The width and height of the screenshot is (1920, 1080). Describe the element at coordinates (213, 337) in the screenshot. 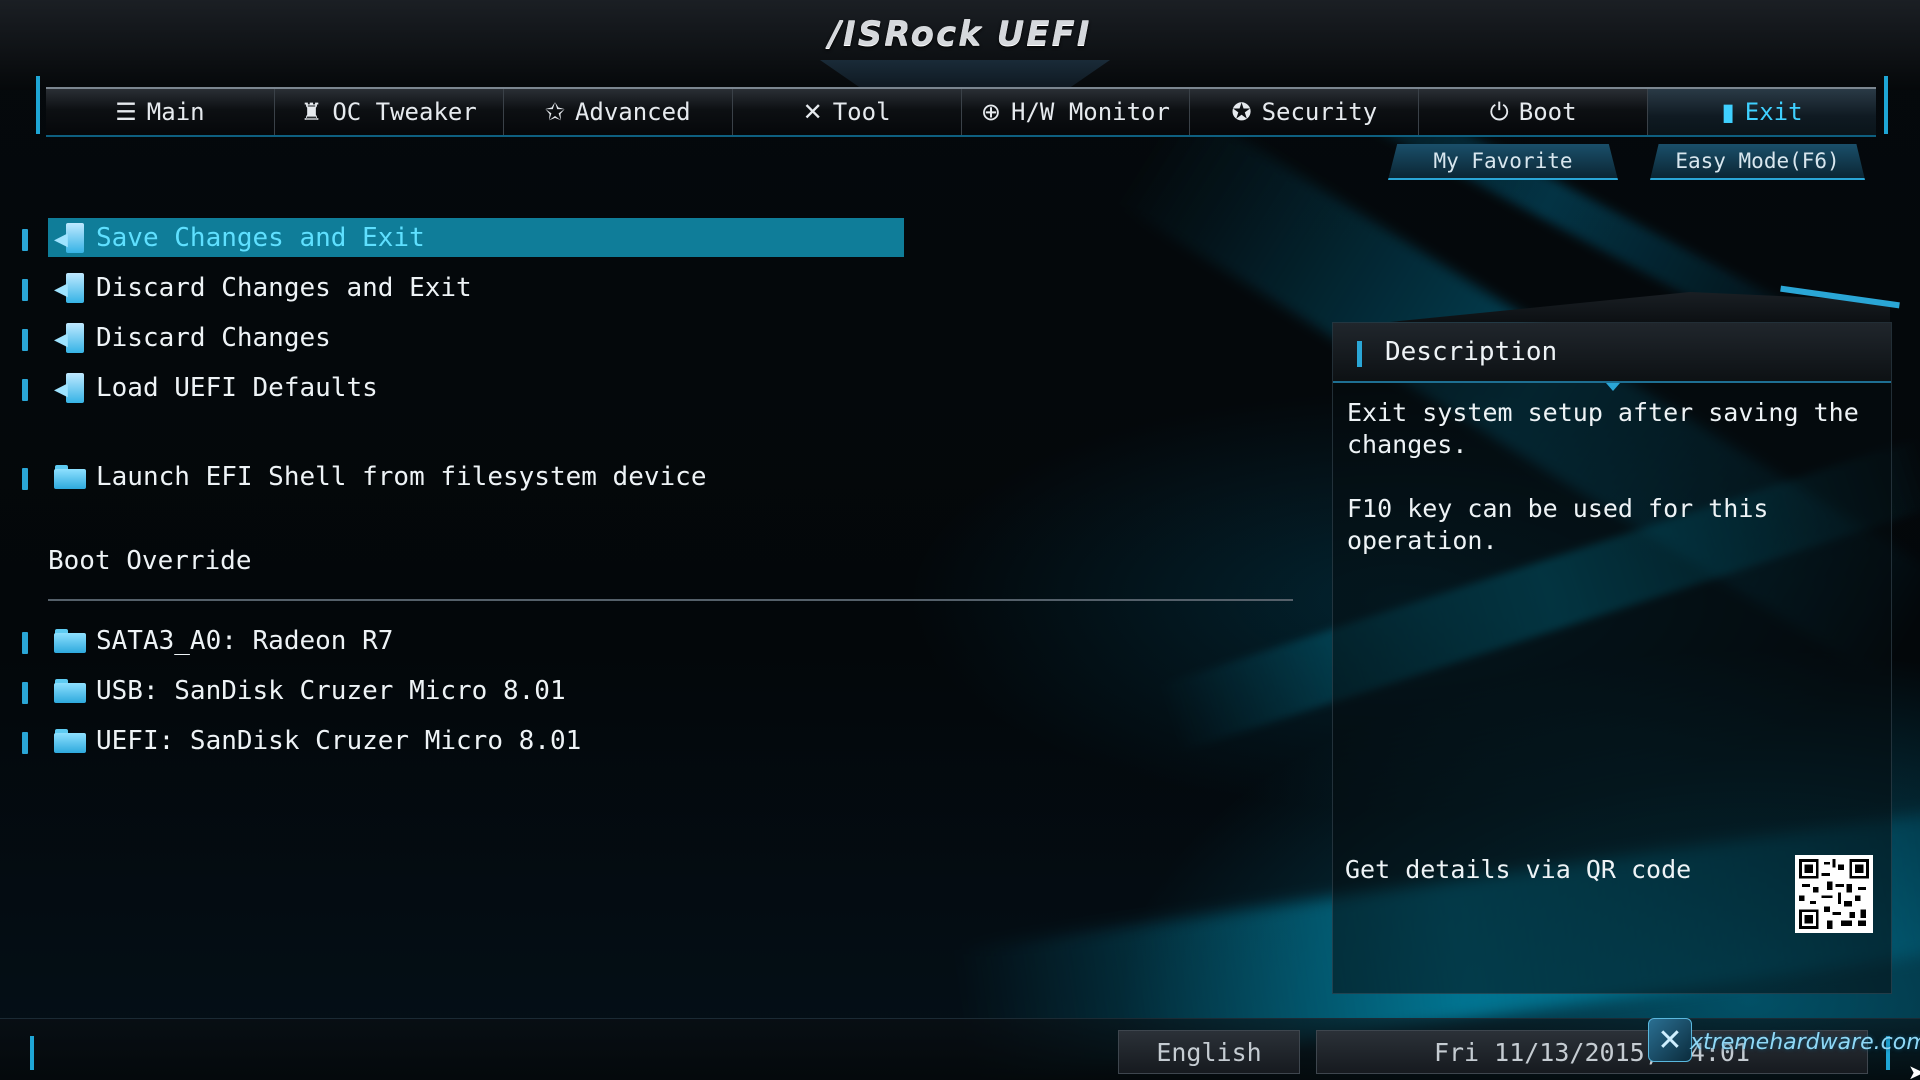

I see `menu-item-label: Discard Changes` at that location.